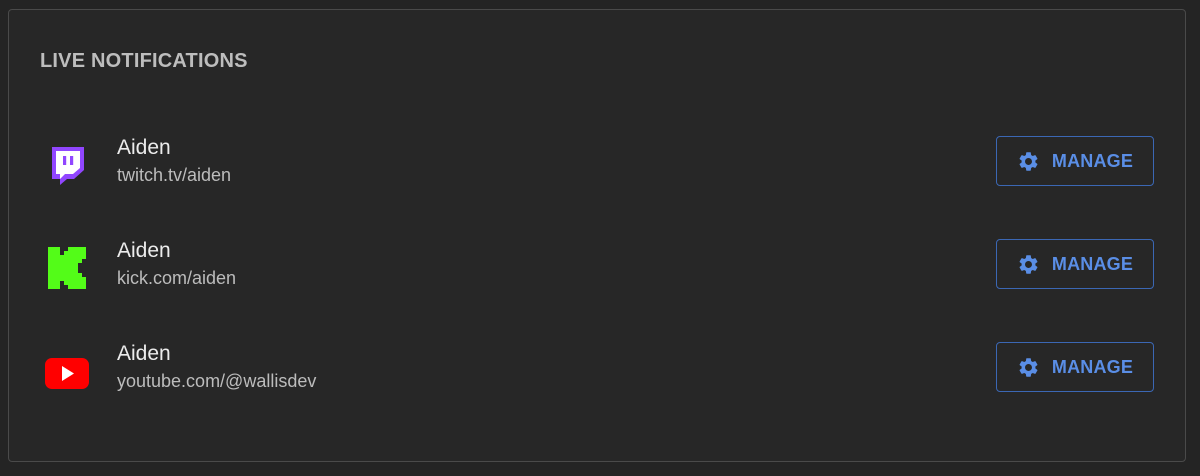  What do you see at coordinates (597, 368) in the screenshot?
I see `list-item-youtube: Aiden youtube.com/@wallisdev MANAGE` at bounding box center [597, 368].